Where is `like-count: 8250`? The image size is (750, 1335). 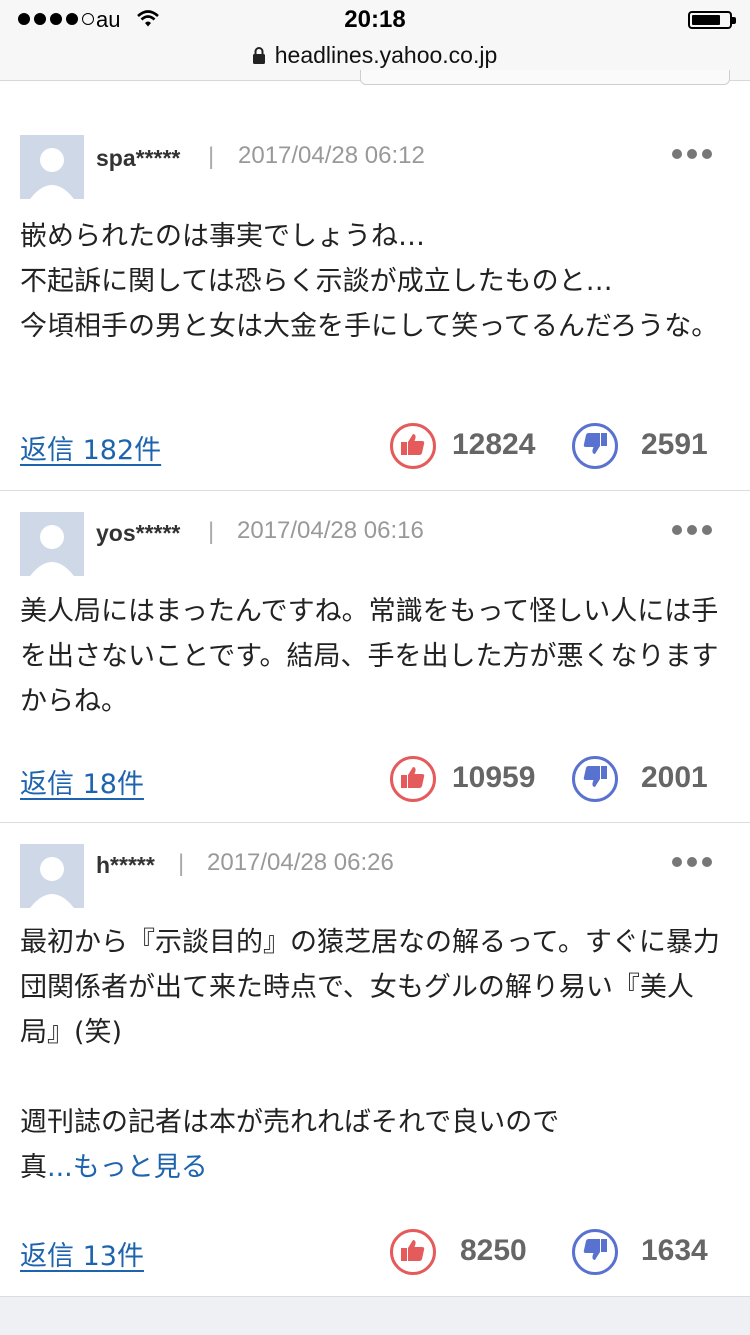
like-count: 8250 is located at coordinates (493, 1250).